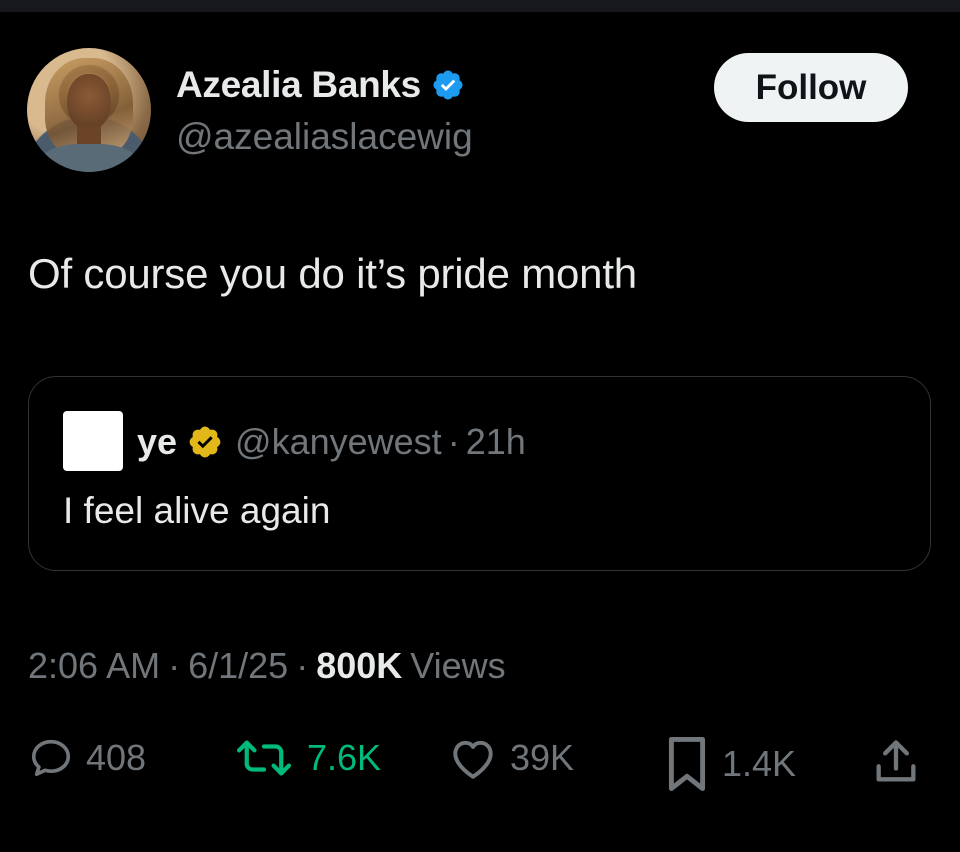 The image size is (960, 852). Describe the element at coordinates (94, 666) in the screenshot. I see `tweet-time: 2:06 AM` at that location.